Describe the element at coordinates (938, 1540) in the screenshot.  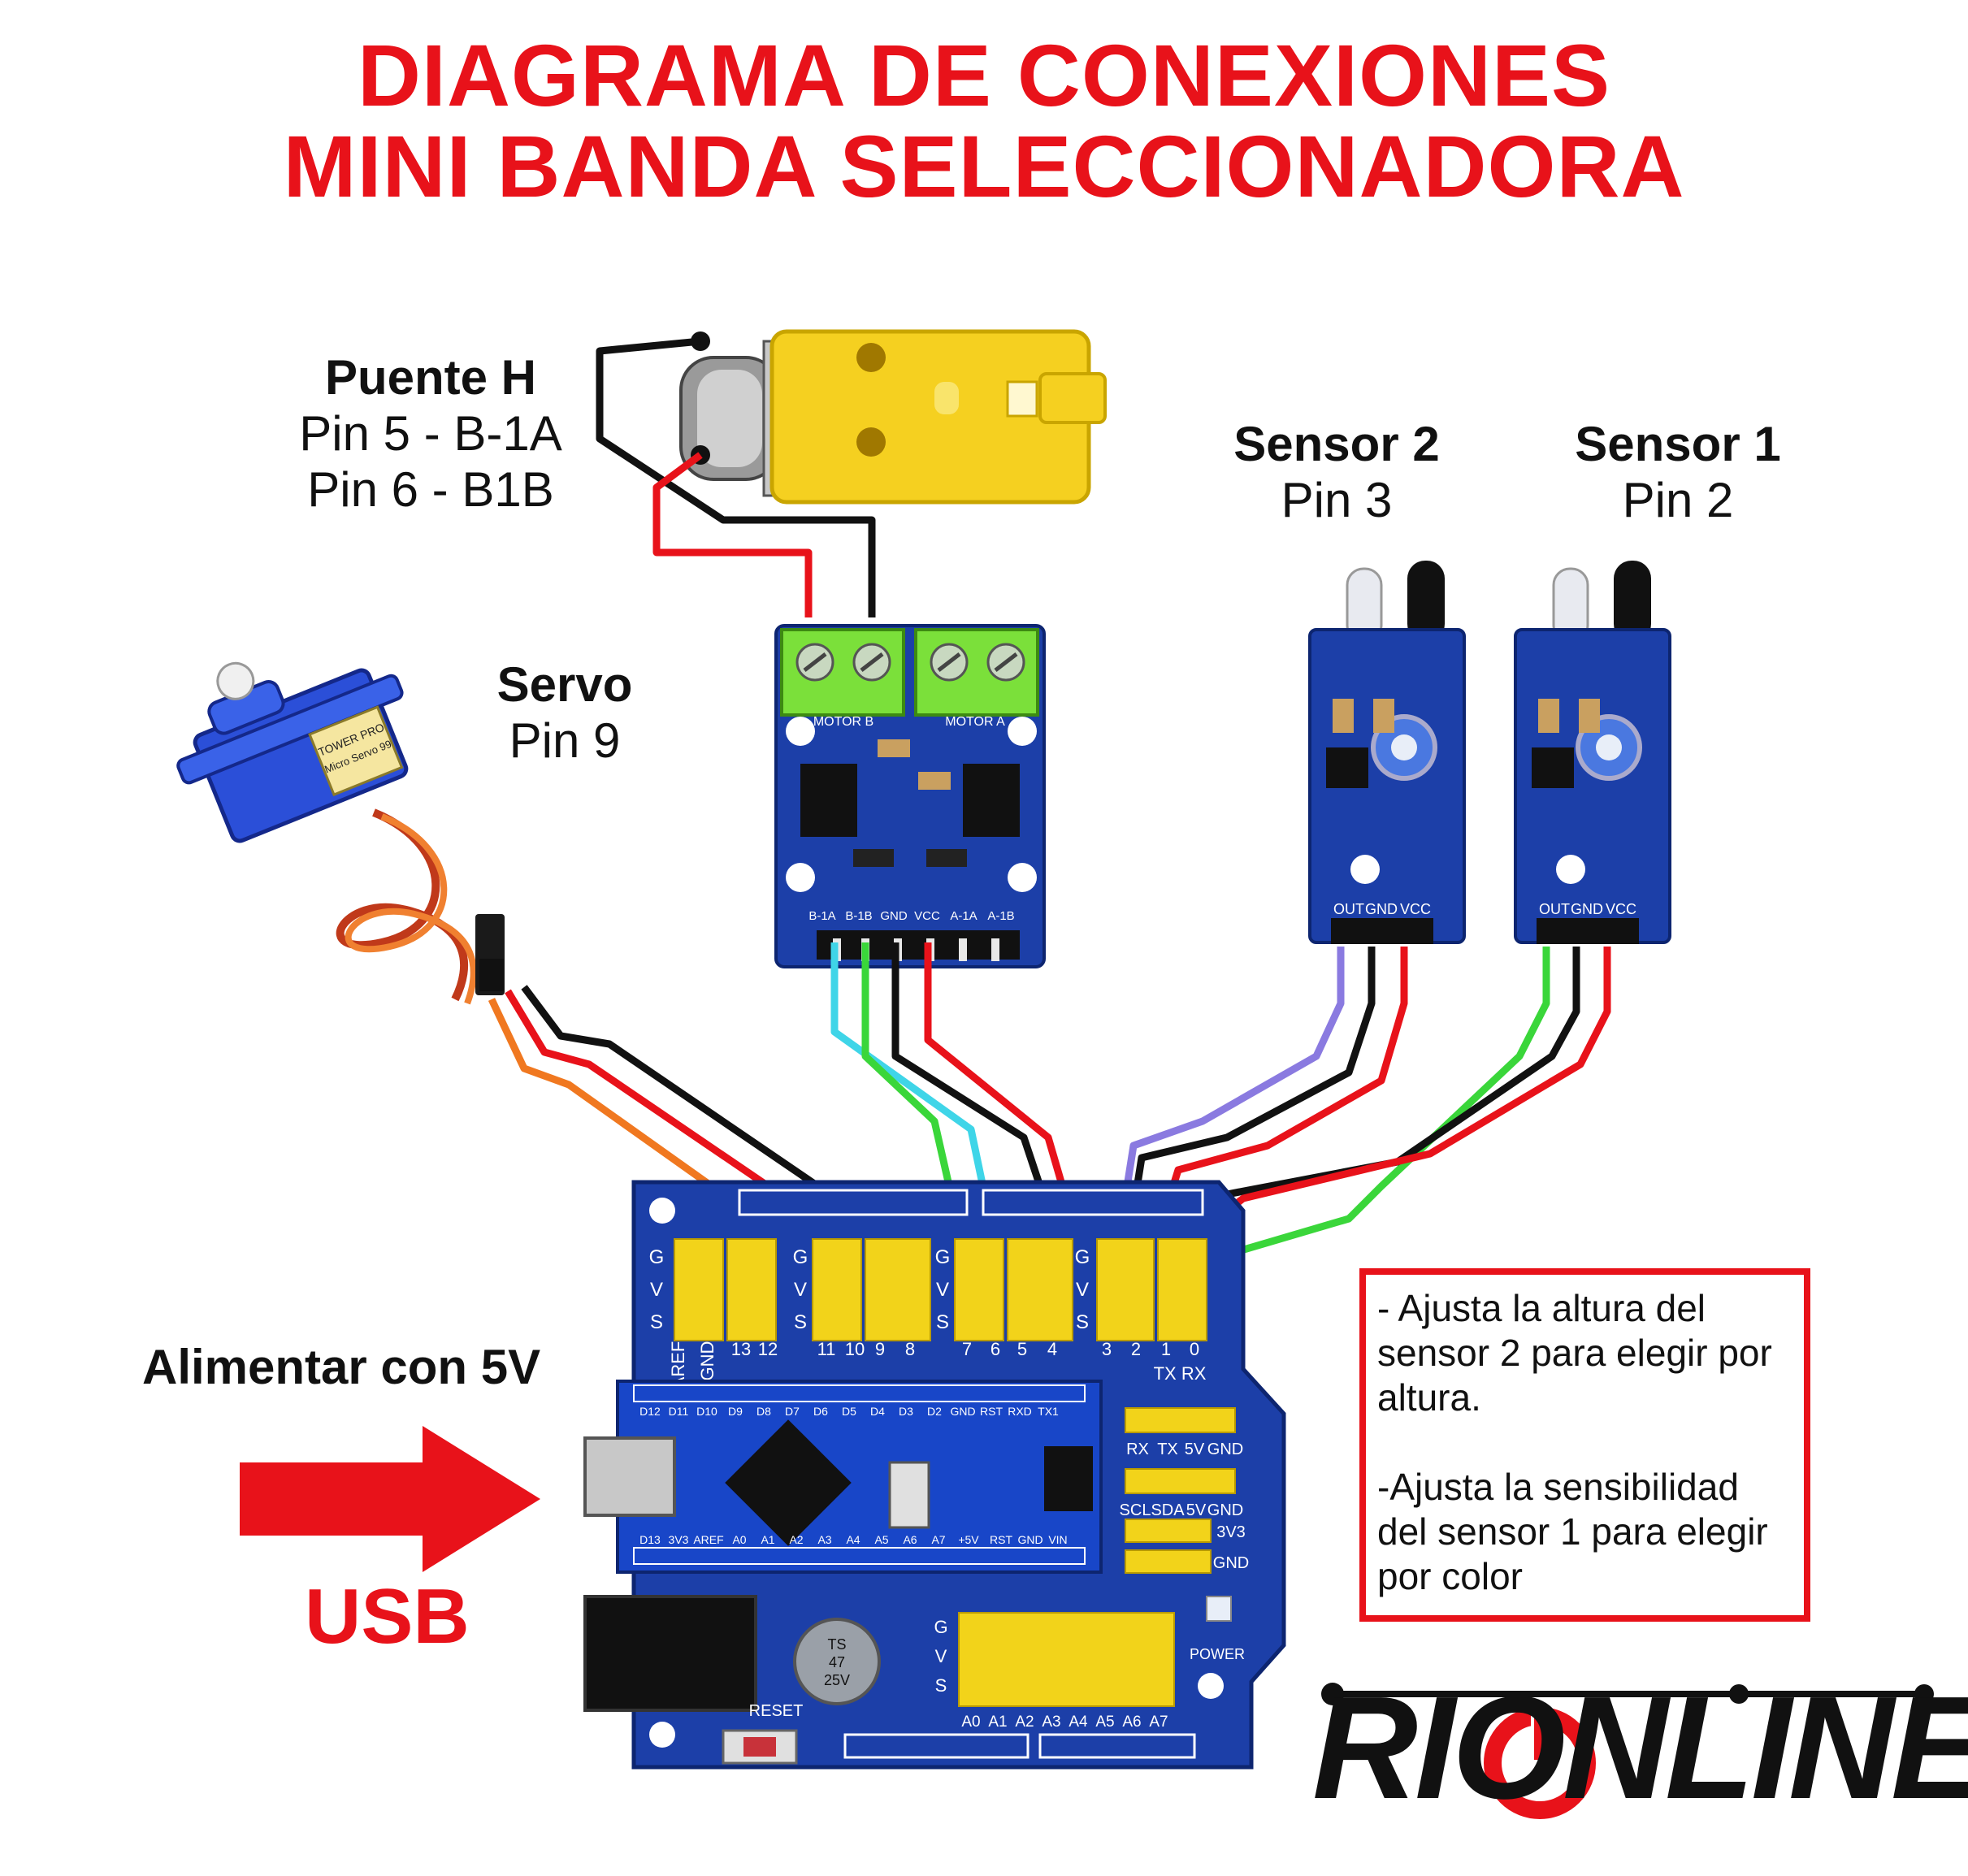
I see `nano-pin-a7: A7` at that location.